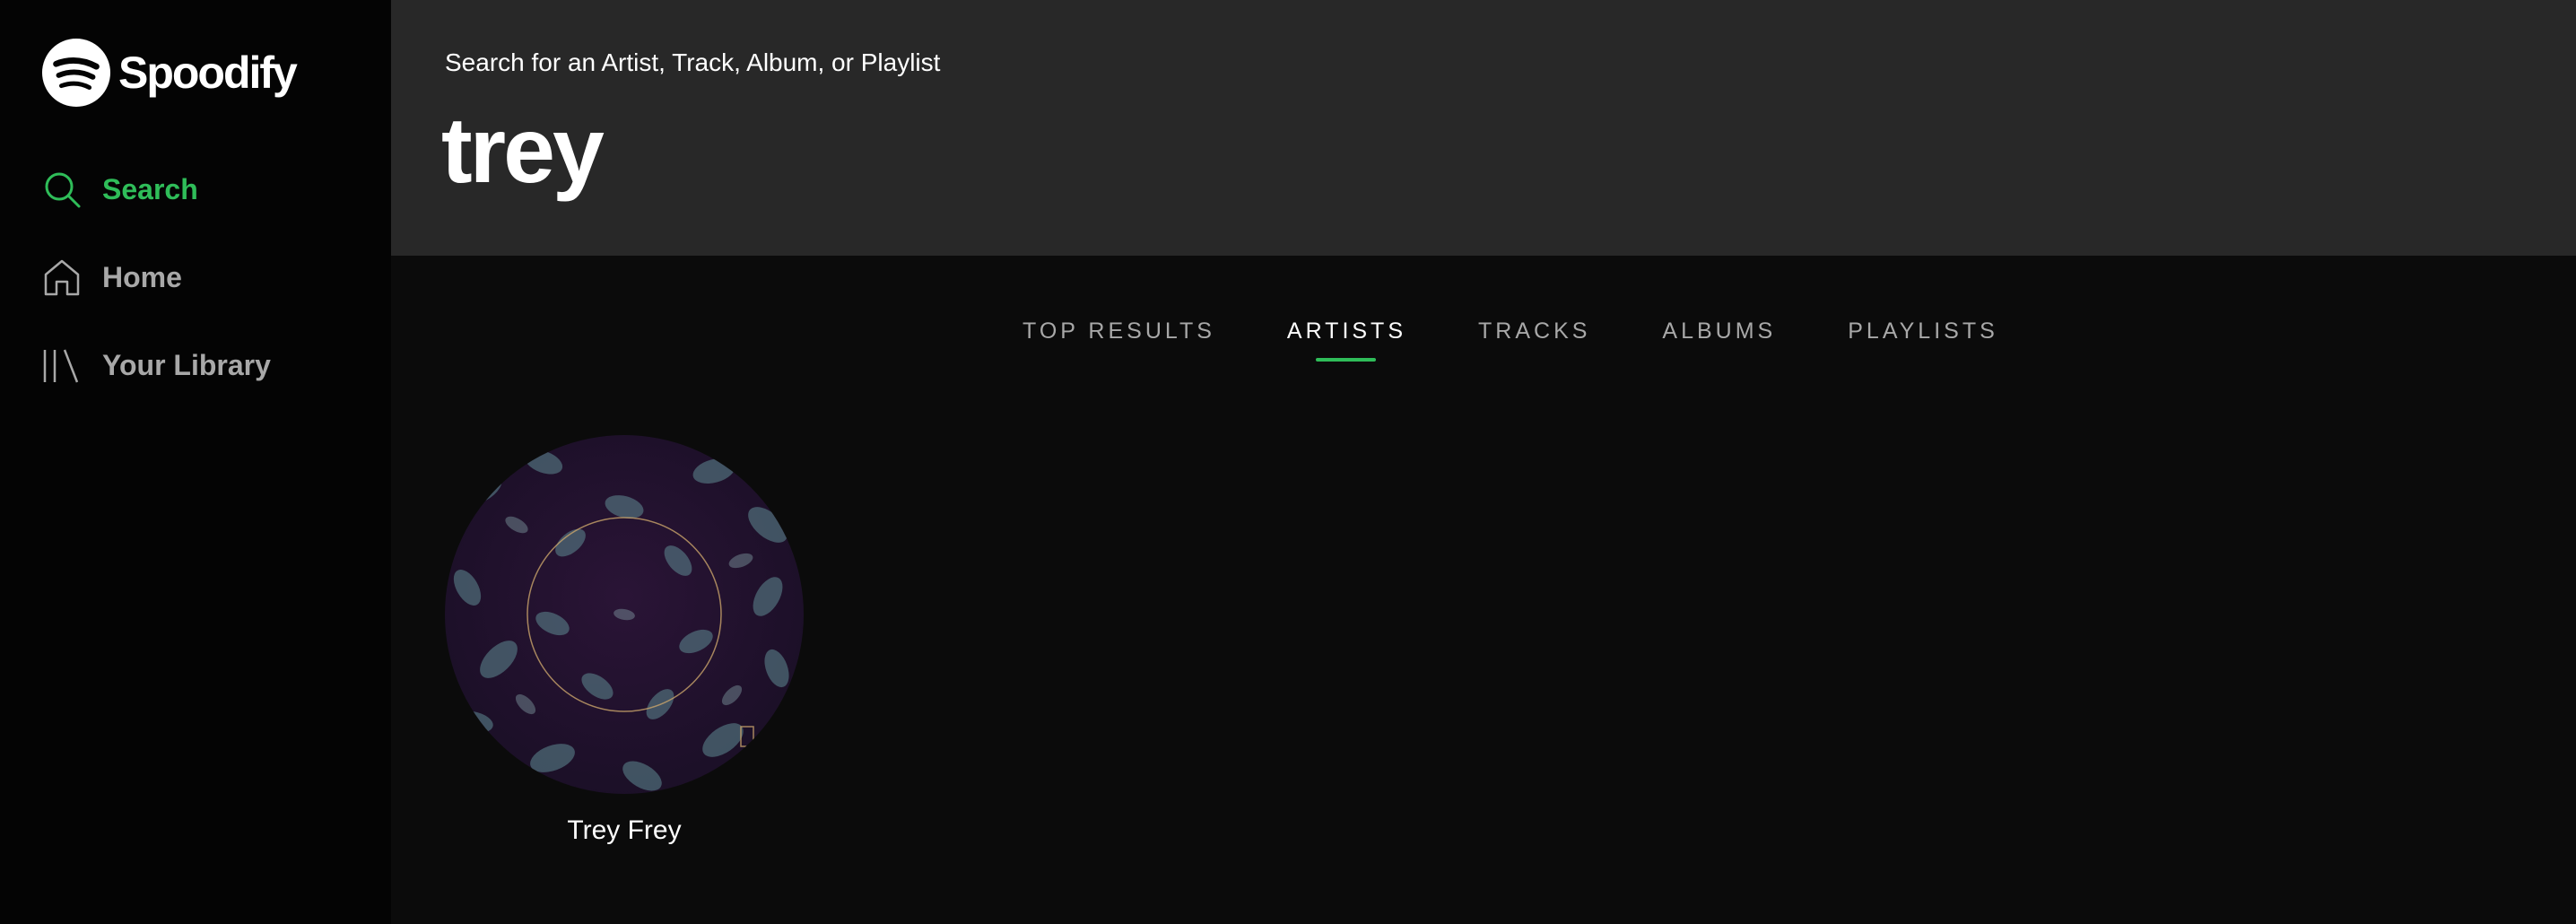 Image resolution: width=2576 pixels, height=924 pixels. I want to click on artist-name: Trey Frey, so click(624, 830).